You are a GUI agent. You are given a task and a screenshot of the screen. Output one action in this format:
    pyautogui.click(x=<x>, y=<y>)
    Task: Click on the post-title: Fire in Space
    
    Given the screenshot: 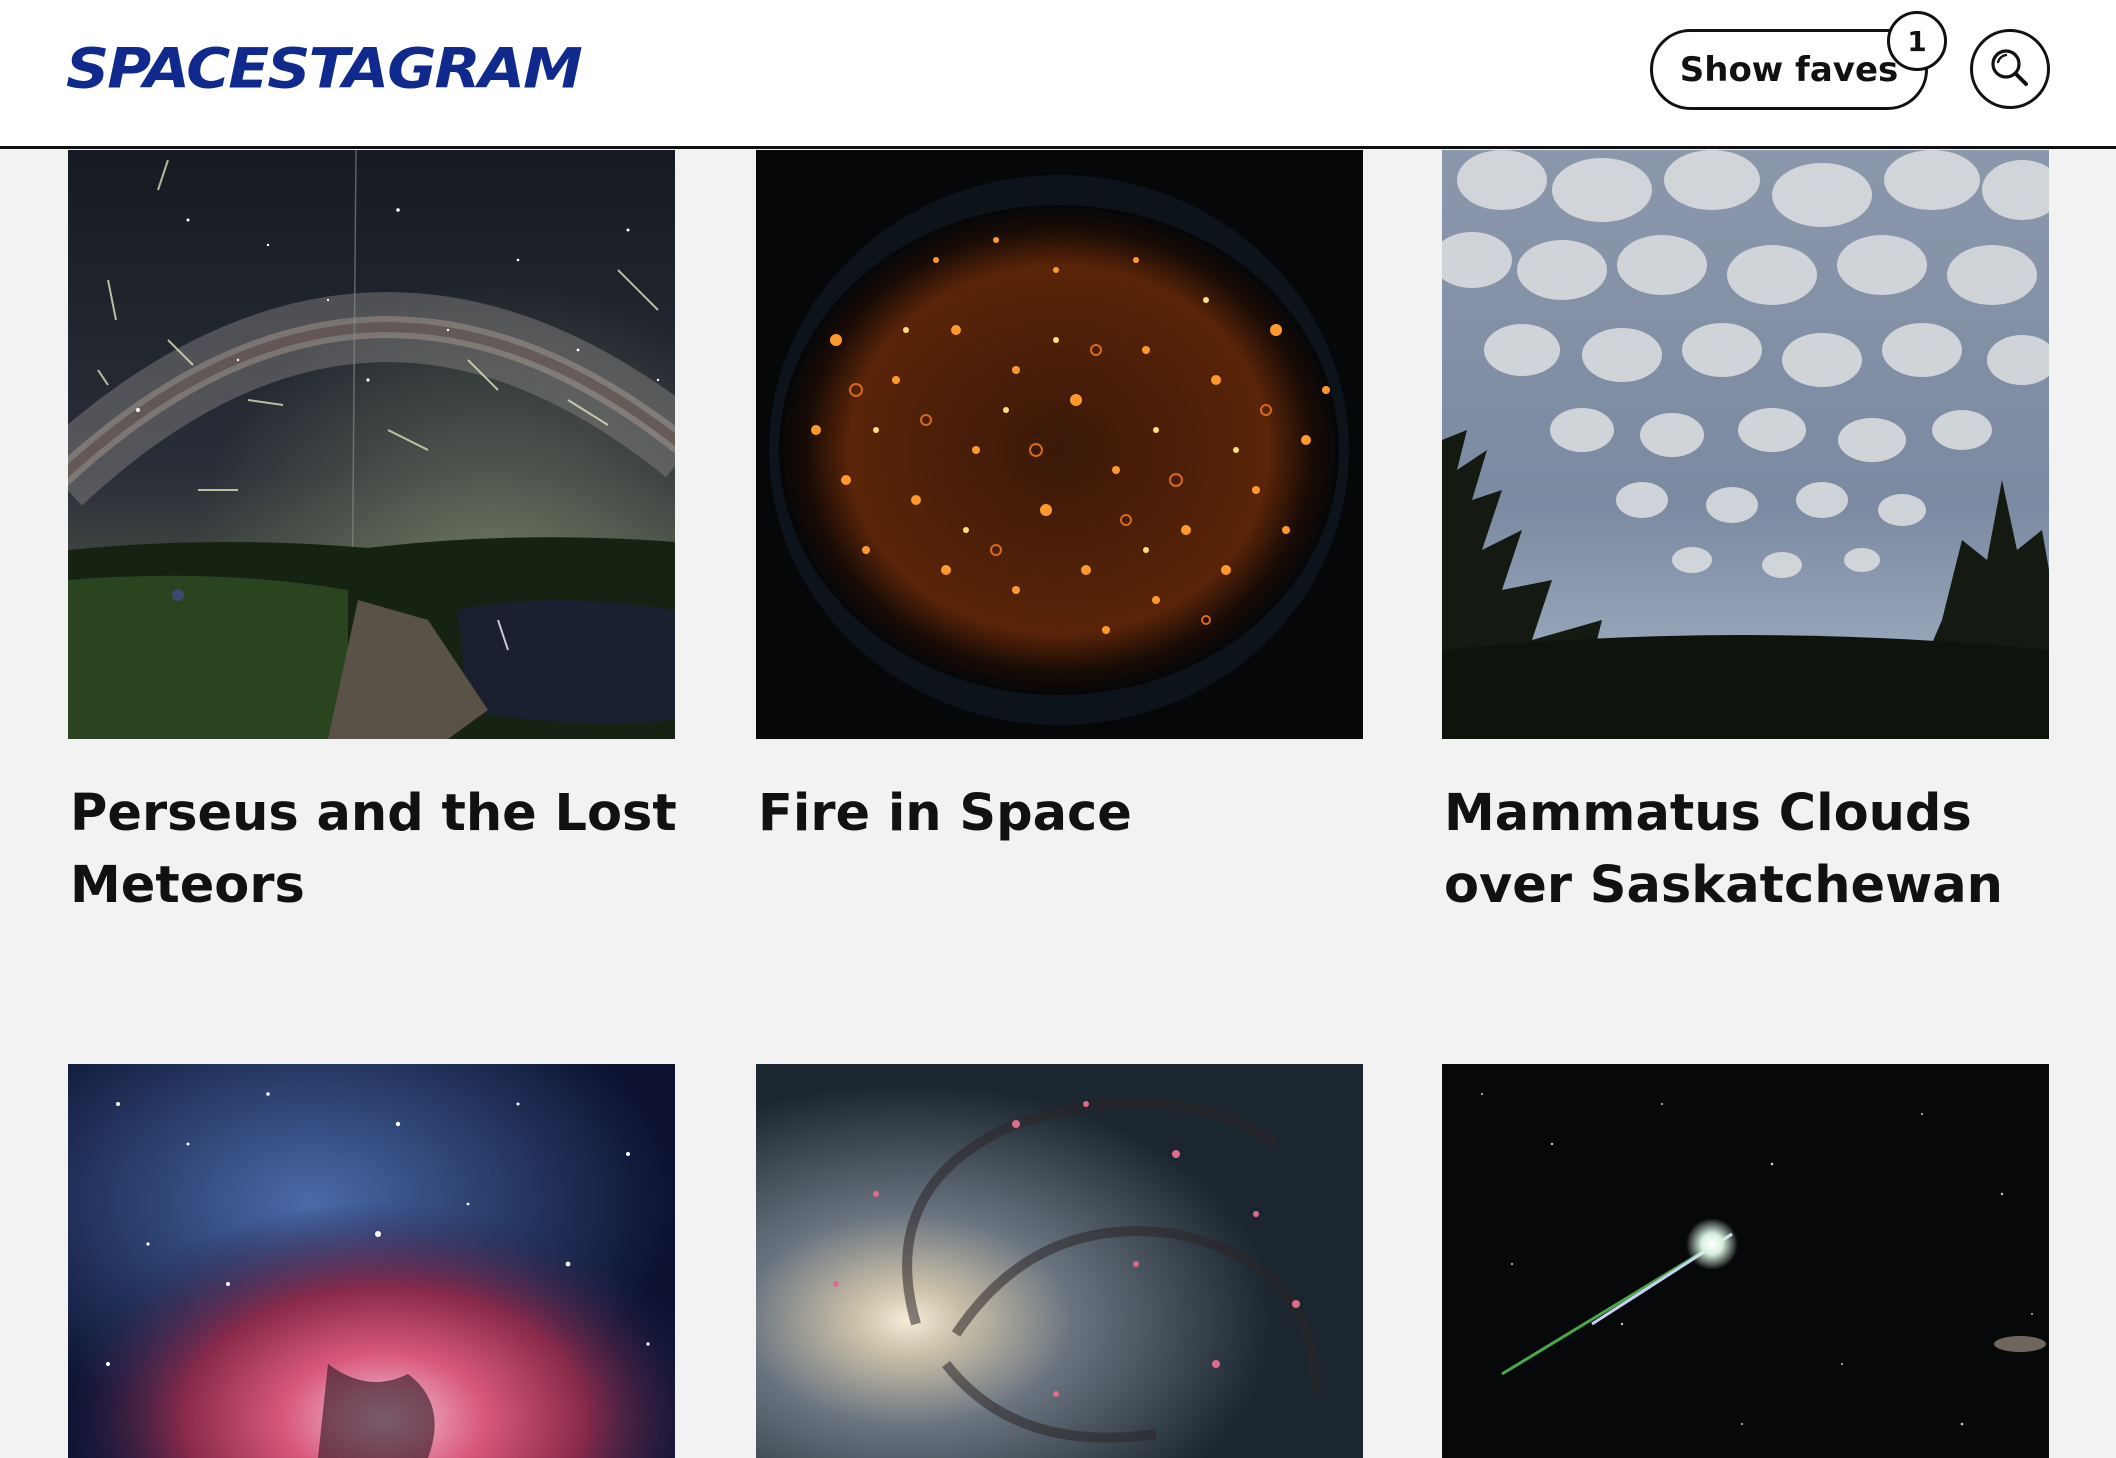 What is the action you would take?
    pyautogui.click(x=945, y=813)
    